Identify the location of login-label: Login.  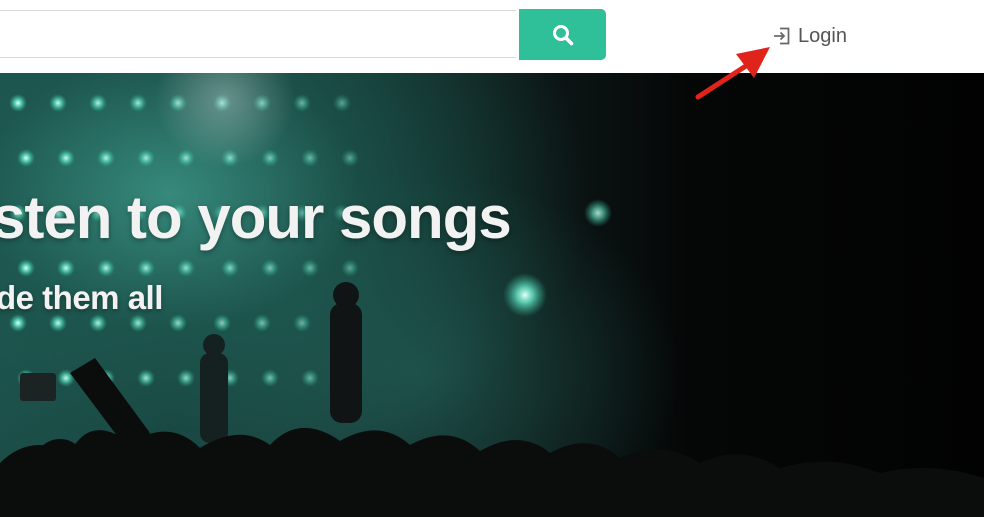
(822, 35).